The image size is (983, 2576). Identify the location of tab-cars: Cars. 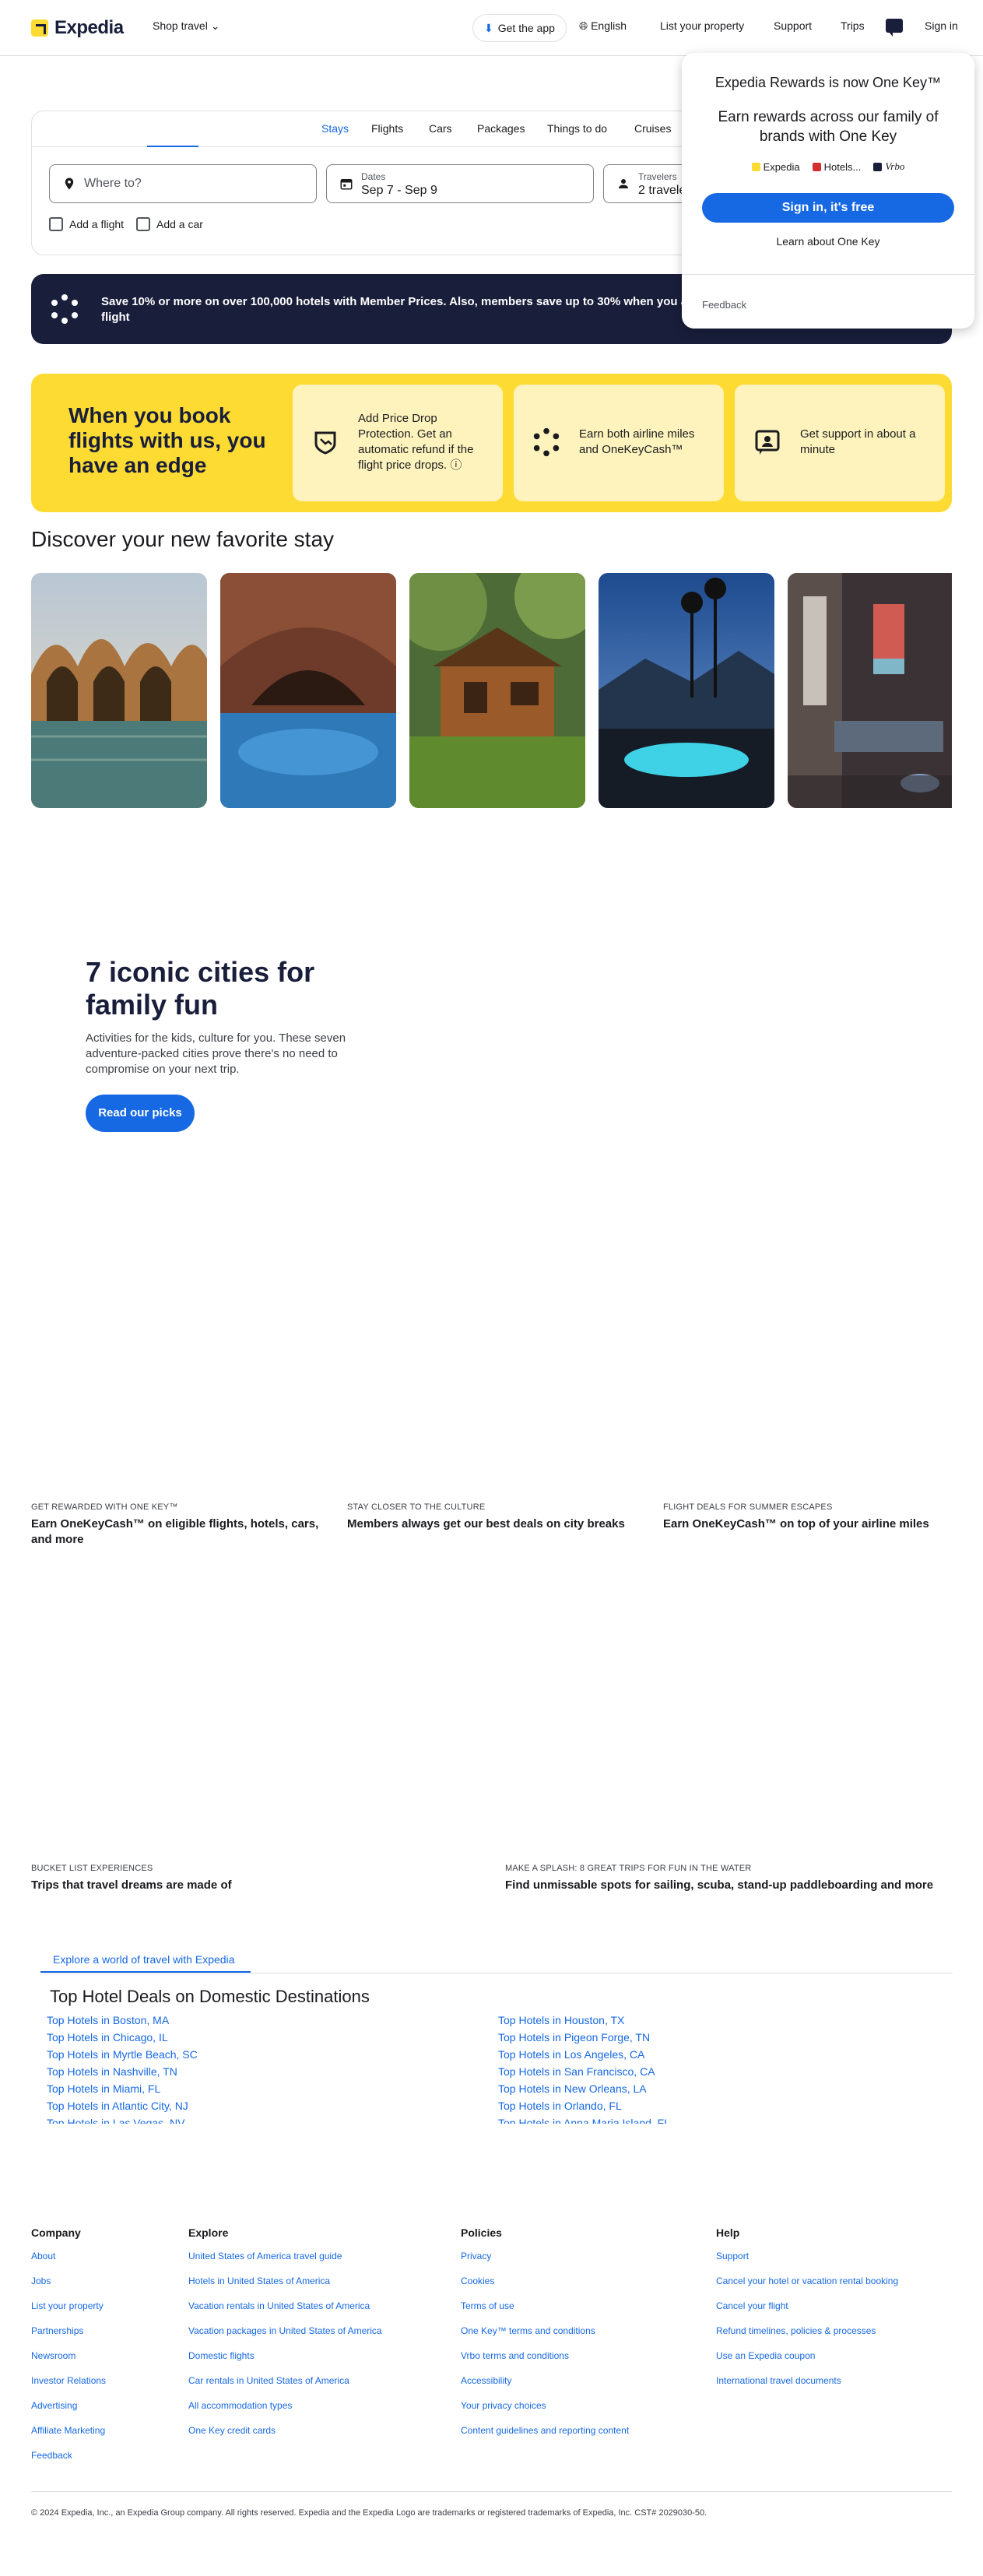
(440, 129).